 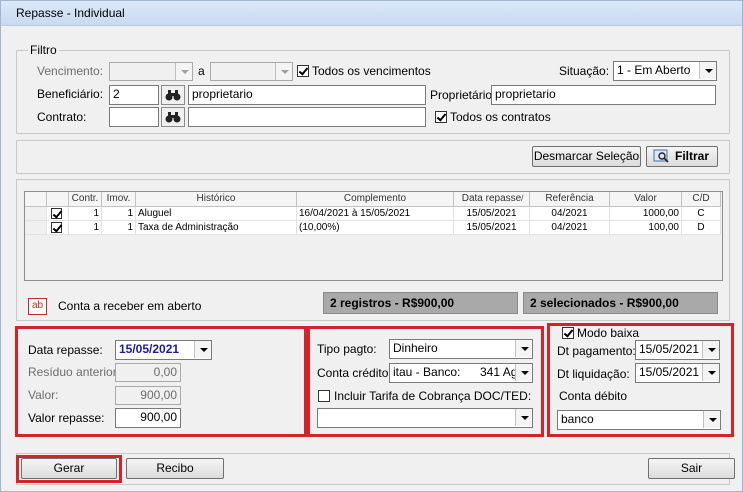 What do you see at coordinates (420, 303) in the screenshot?
I see `registros-total: 2 registros - R$900,00` at bounding box center [420, 303].